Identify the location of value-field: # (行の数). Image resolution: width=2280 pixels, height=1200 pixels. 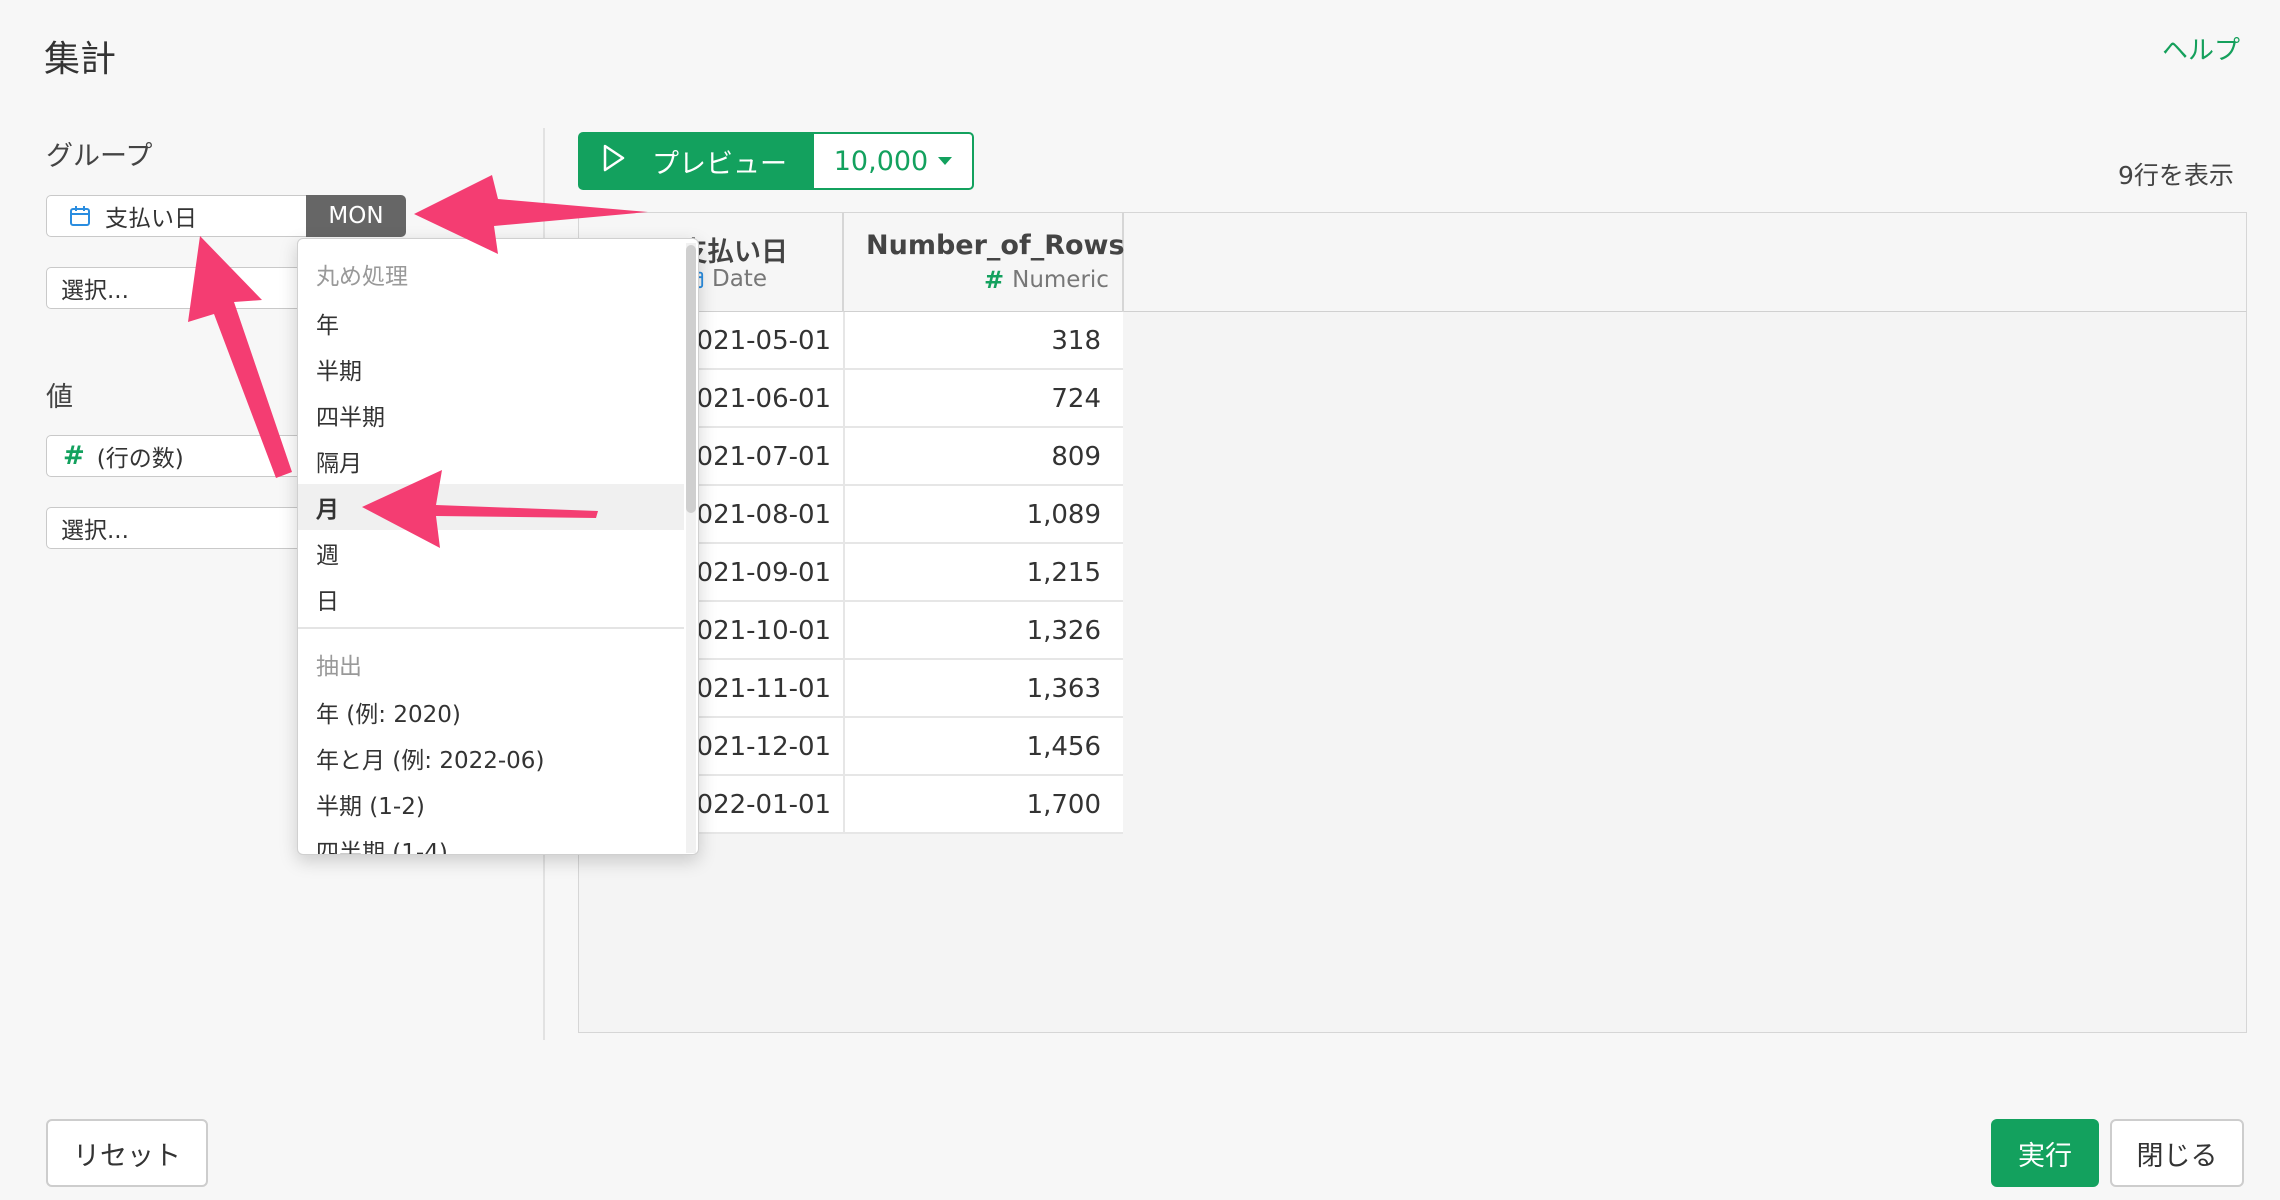
(177, 456).